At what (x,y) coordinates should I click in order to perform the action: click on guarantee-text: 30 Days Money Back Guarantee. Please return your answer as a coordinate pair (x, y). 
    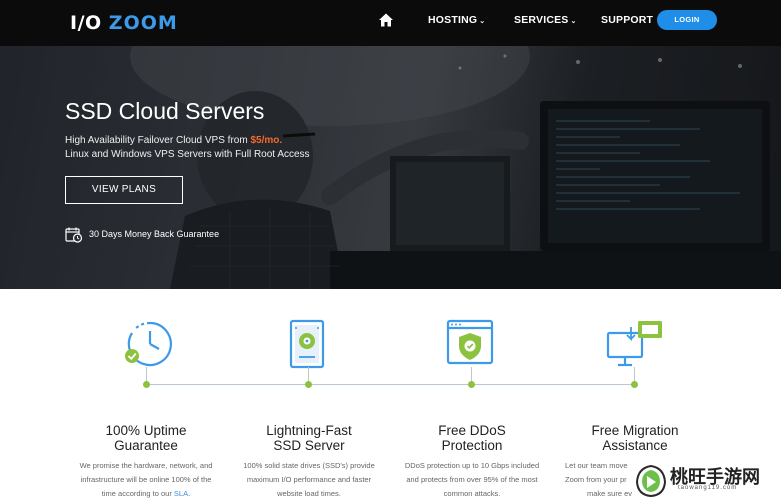
    Looking at the image, I should click on (154, 234).